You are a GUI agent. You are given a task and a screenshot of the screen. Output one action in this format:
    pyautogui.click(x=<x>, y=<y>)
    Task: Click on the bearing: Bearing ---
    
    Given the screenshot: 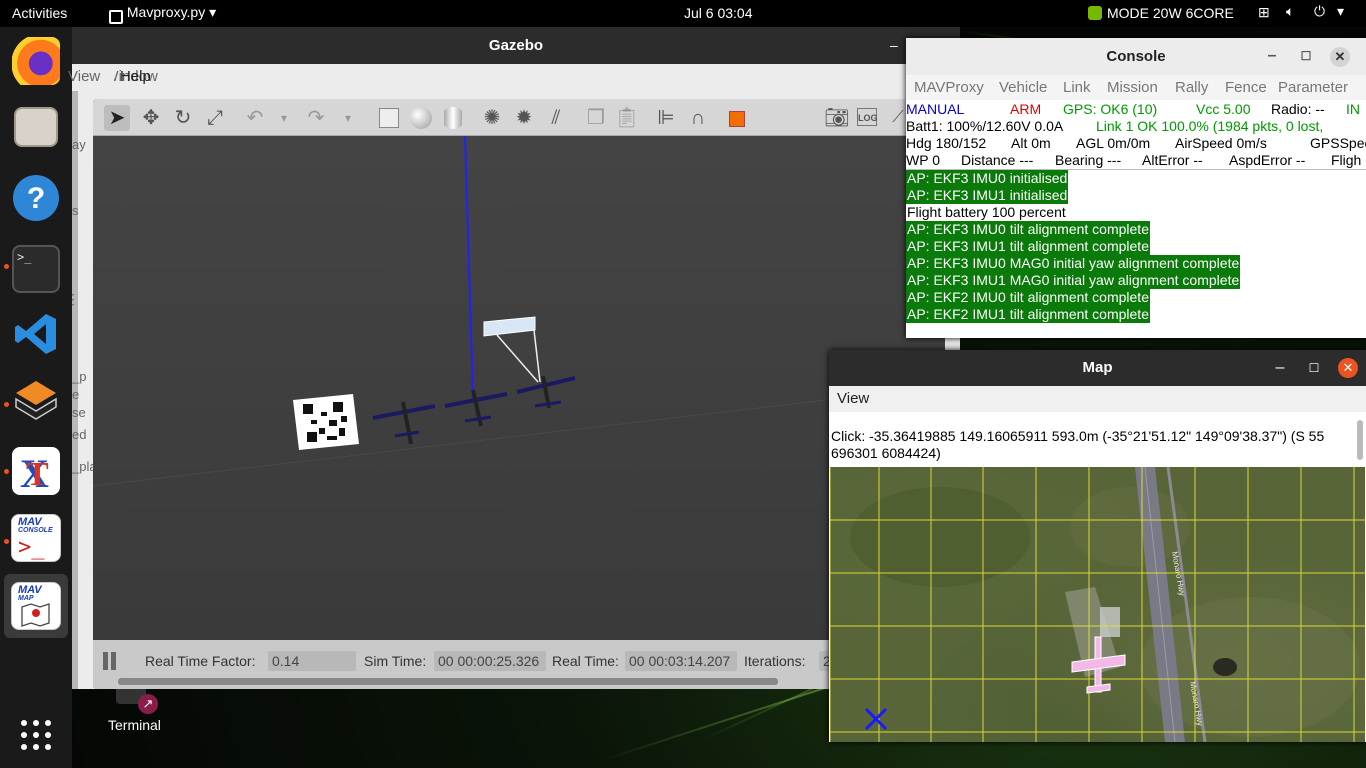 What is the action you would take?
    pyautogui.click(x=1088, y=160)
    